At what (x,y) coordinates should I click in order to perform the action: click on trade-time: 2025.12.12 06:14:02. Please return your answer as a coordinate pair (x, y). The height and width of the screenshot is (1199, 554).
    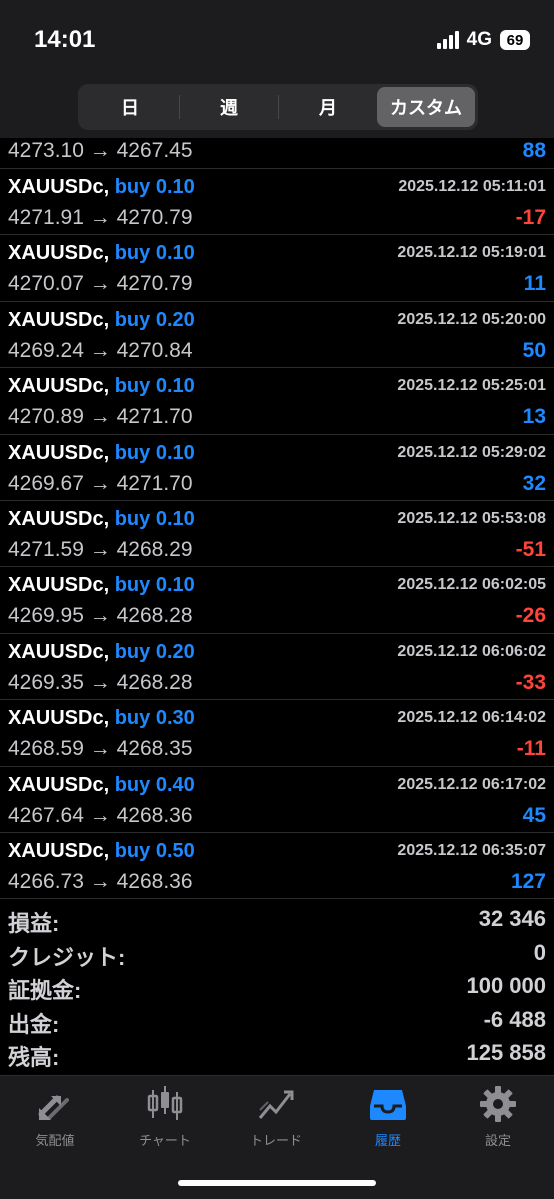
    Looking at the image, I should click on (471, 718).